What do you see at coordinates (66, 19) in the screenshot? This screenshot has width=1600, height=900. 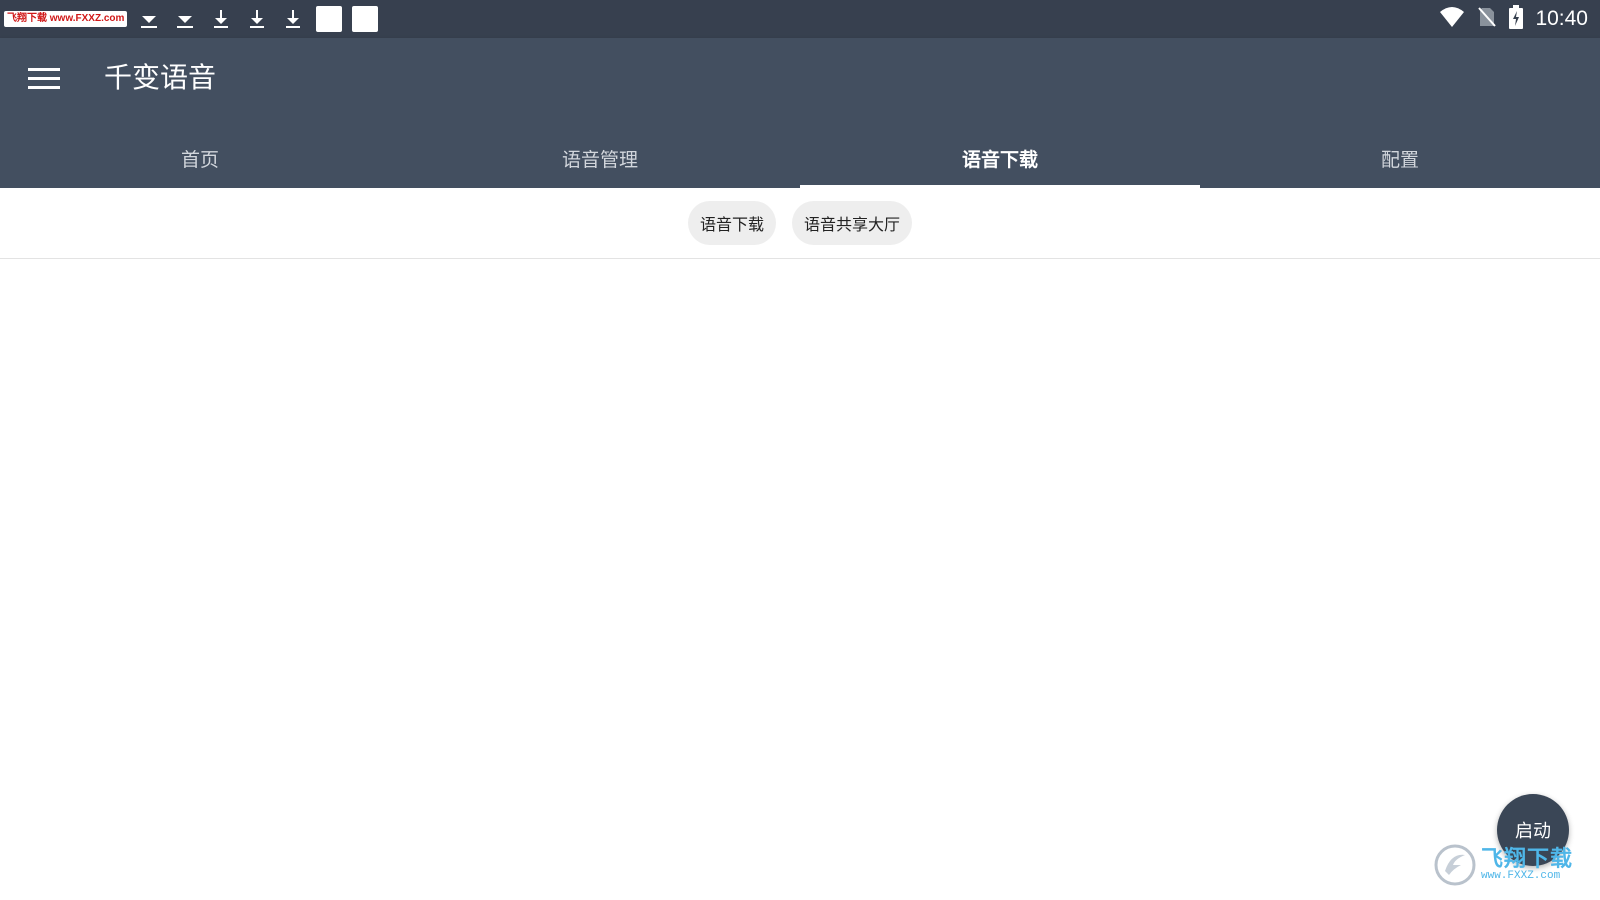 I see `watermark-badge: 飞翔下载 www.FXXZ.com` at bounding box center [66, 19].